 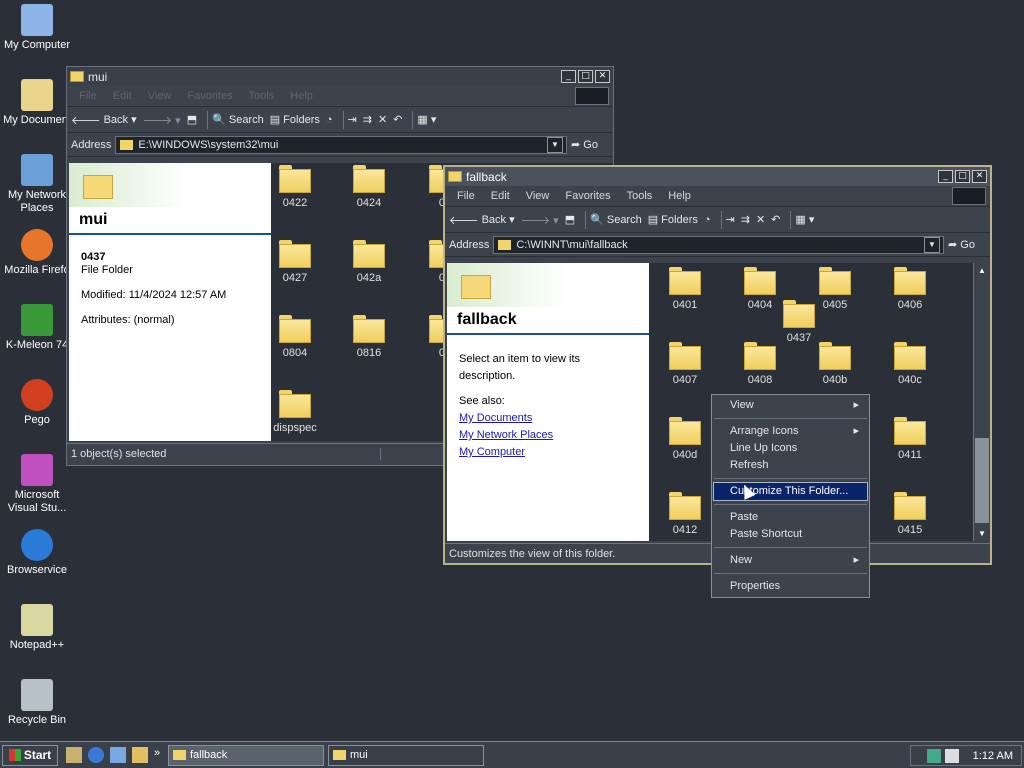 What do you see at coordinates (298, 412) in the screenshot?
I see `folder-item: dispspec` at bounding box center [298, 412].